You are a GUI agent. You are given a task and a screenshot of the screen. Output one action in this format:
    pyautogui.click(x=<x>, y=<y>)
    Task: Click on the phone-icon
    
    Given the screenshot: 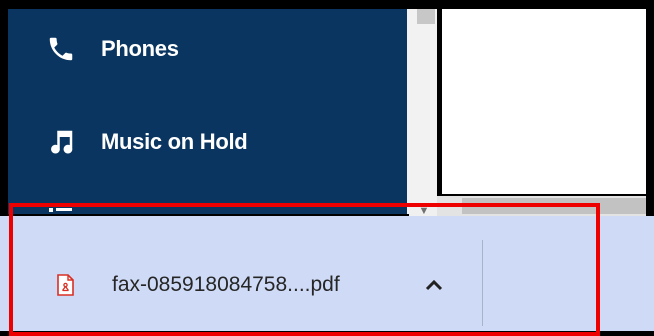 What is the action you would take?
    pyautogui.click(x=61, y=49)
    